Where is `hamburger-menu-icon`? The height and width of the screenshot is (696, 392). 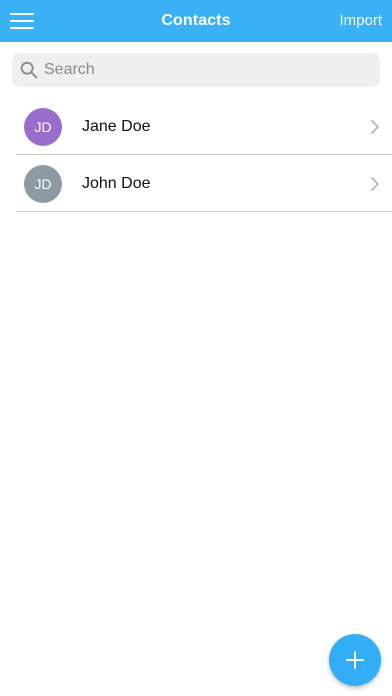 hamburger-menu-icon is located at coordinates (24, 21).